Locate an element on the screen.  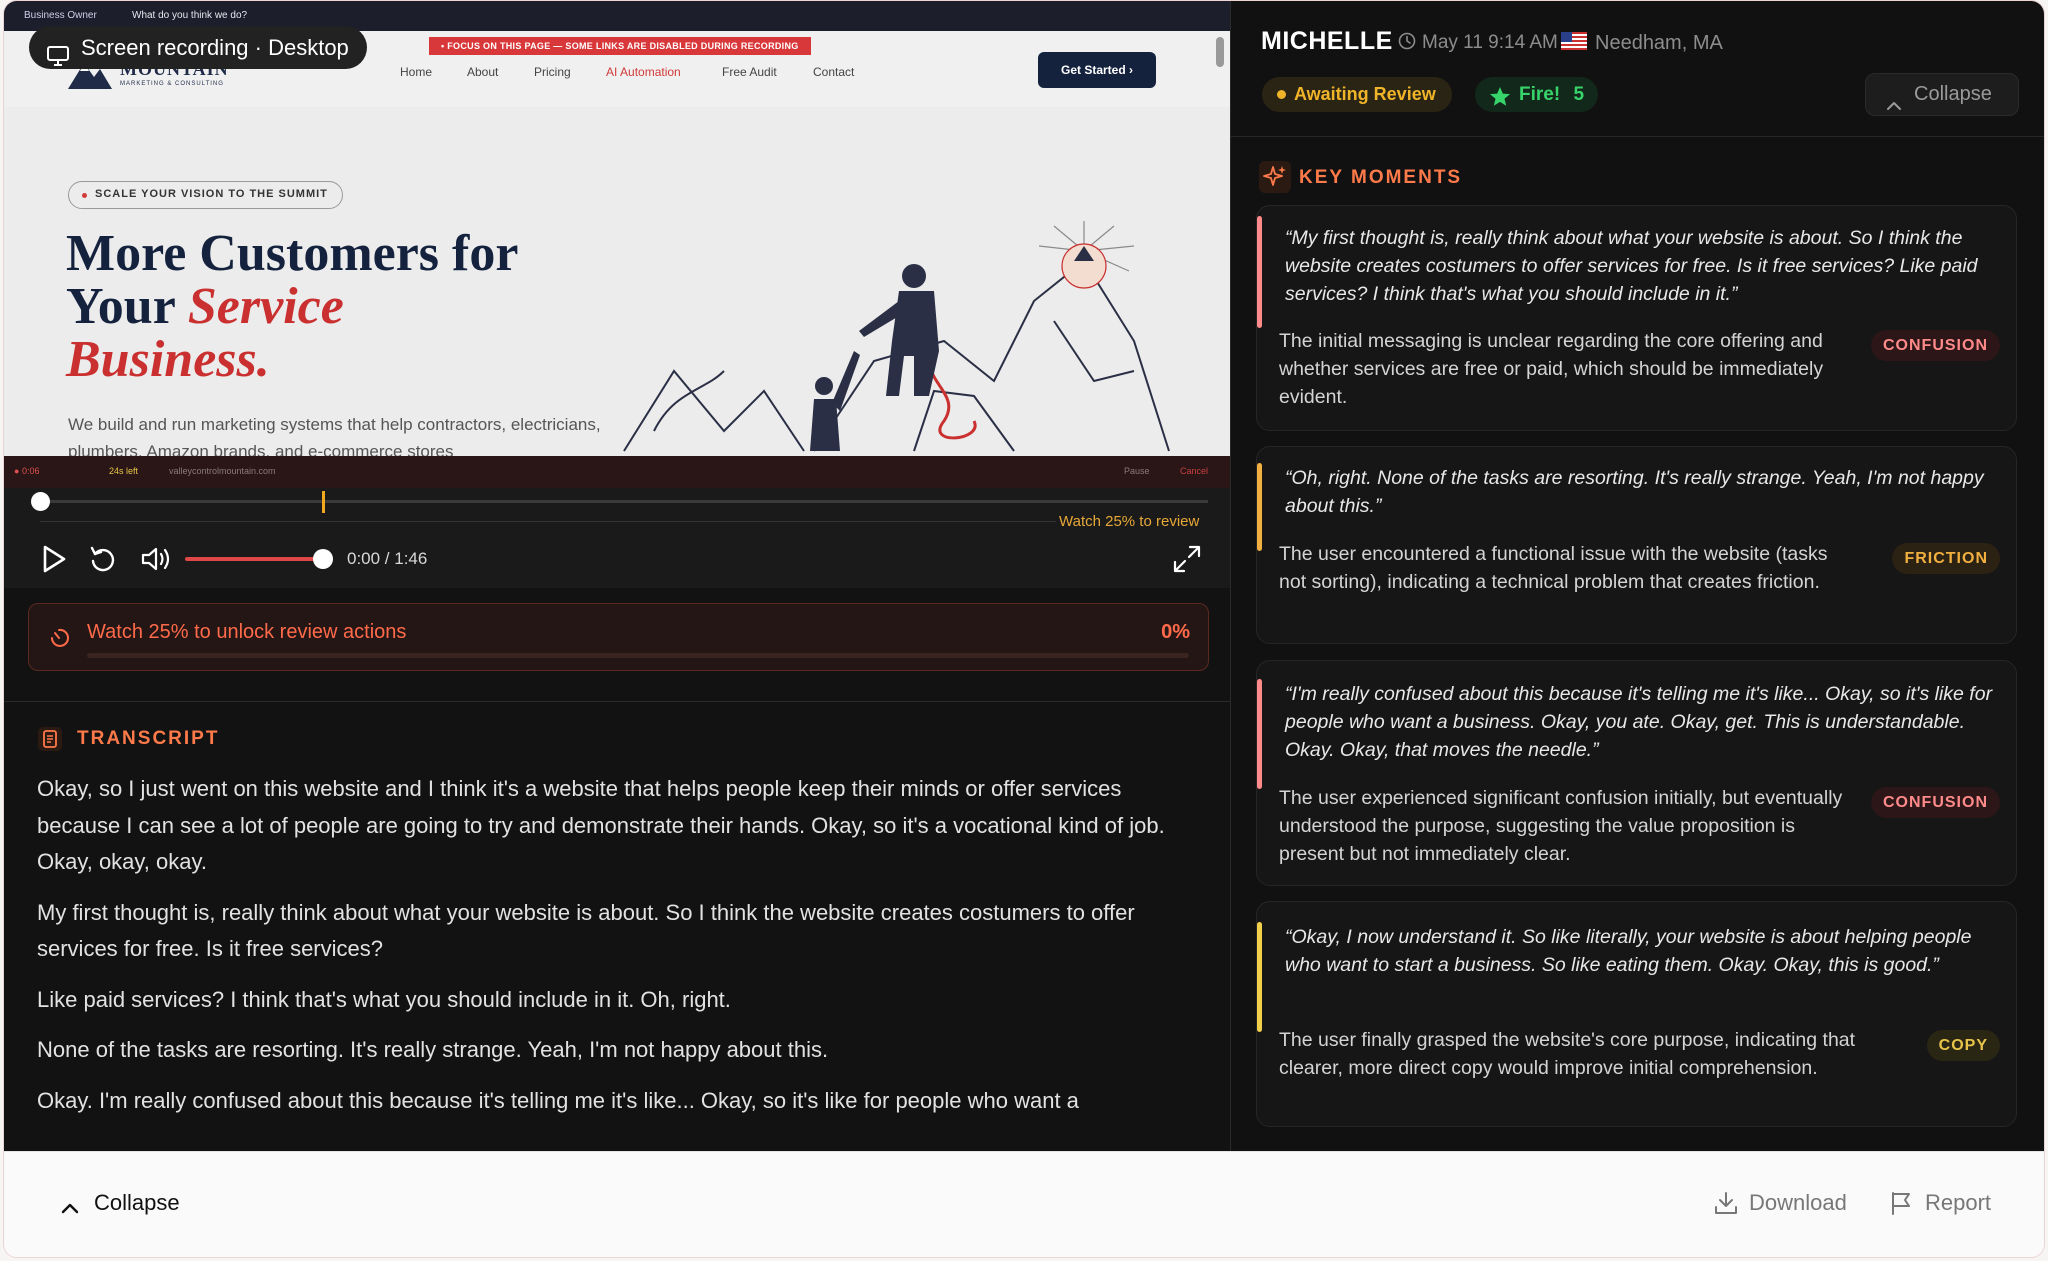
recording-type-chip: Screen recording · Desktop is located at coordinates (198, 47).